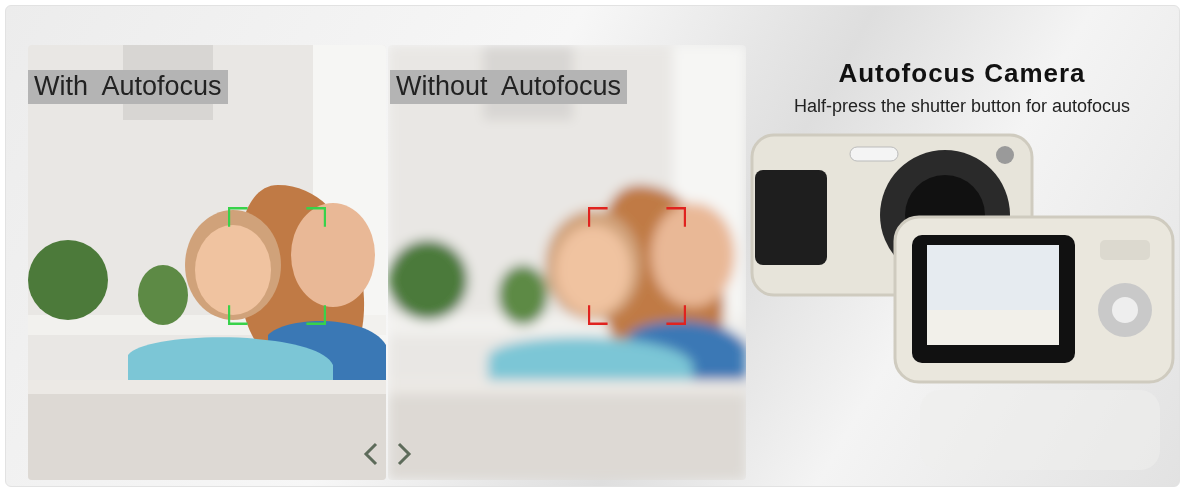 Image resolution: width=1184 pixels, height=490 pixels. What do you see at coordinates (962, 106) in the screenshot?
I see `banner-subtitle: Half-press the shutter button for autofocus` at bounding box center [962, 106].